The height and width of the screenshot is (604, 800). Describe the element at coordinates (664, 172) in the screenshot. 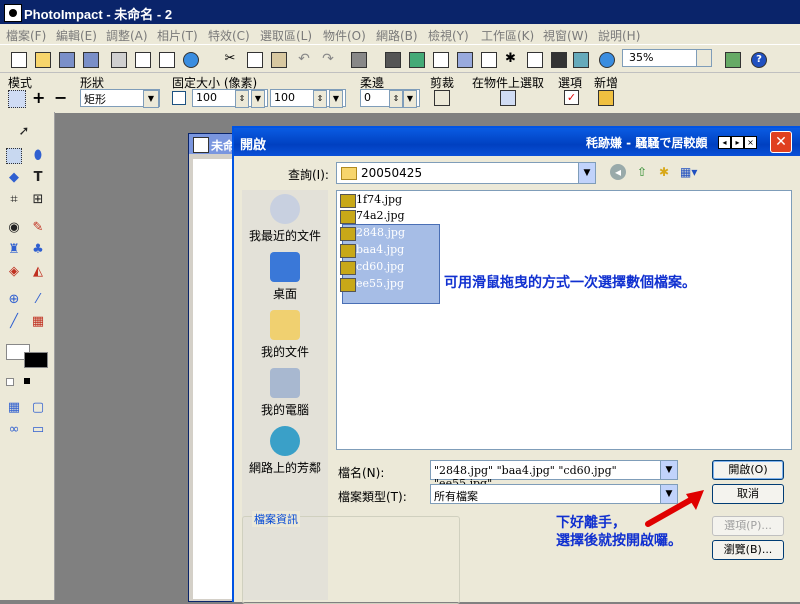

I see `new-folder-icon: ✱` at that location.